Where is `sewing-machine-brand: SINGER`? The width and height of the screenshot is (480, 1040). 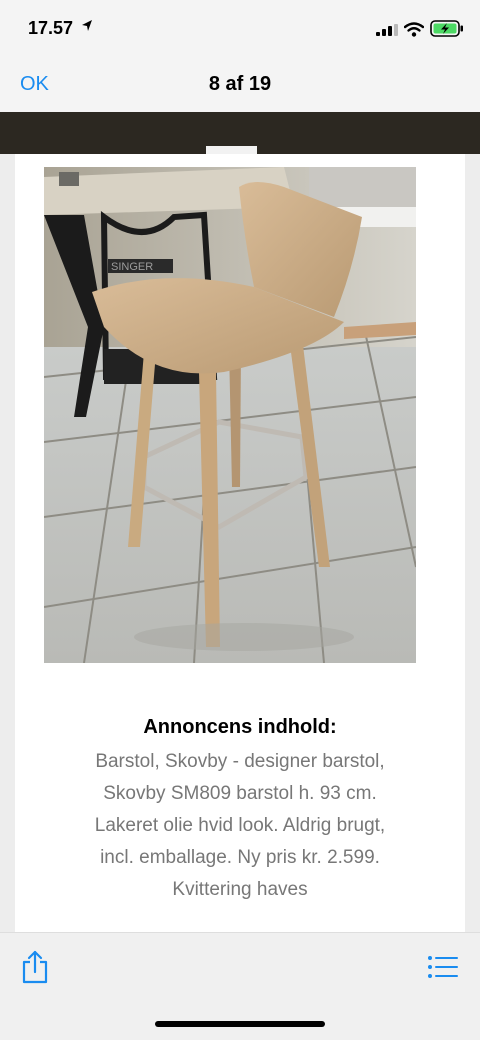 sewing-machine-brand: SINGER is located at coordinates (132, 267).